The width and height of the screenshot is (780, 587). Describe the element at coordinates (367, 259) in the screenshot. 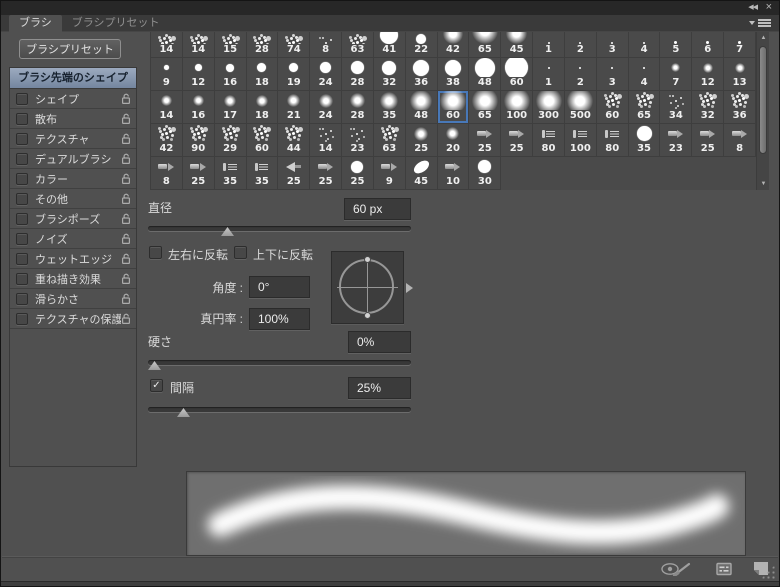

I see `dial-handle-top` at that location.